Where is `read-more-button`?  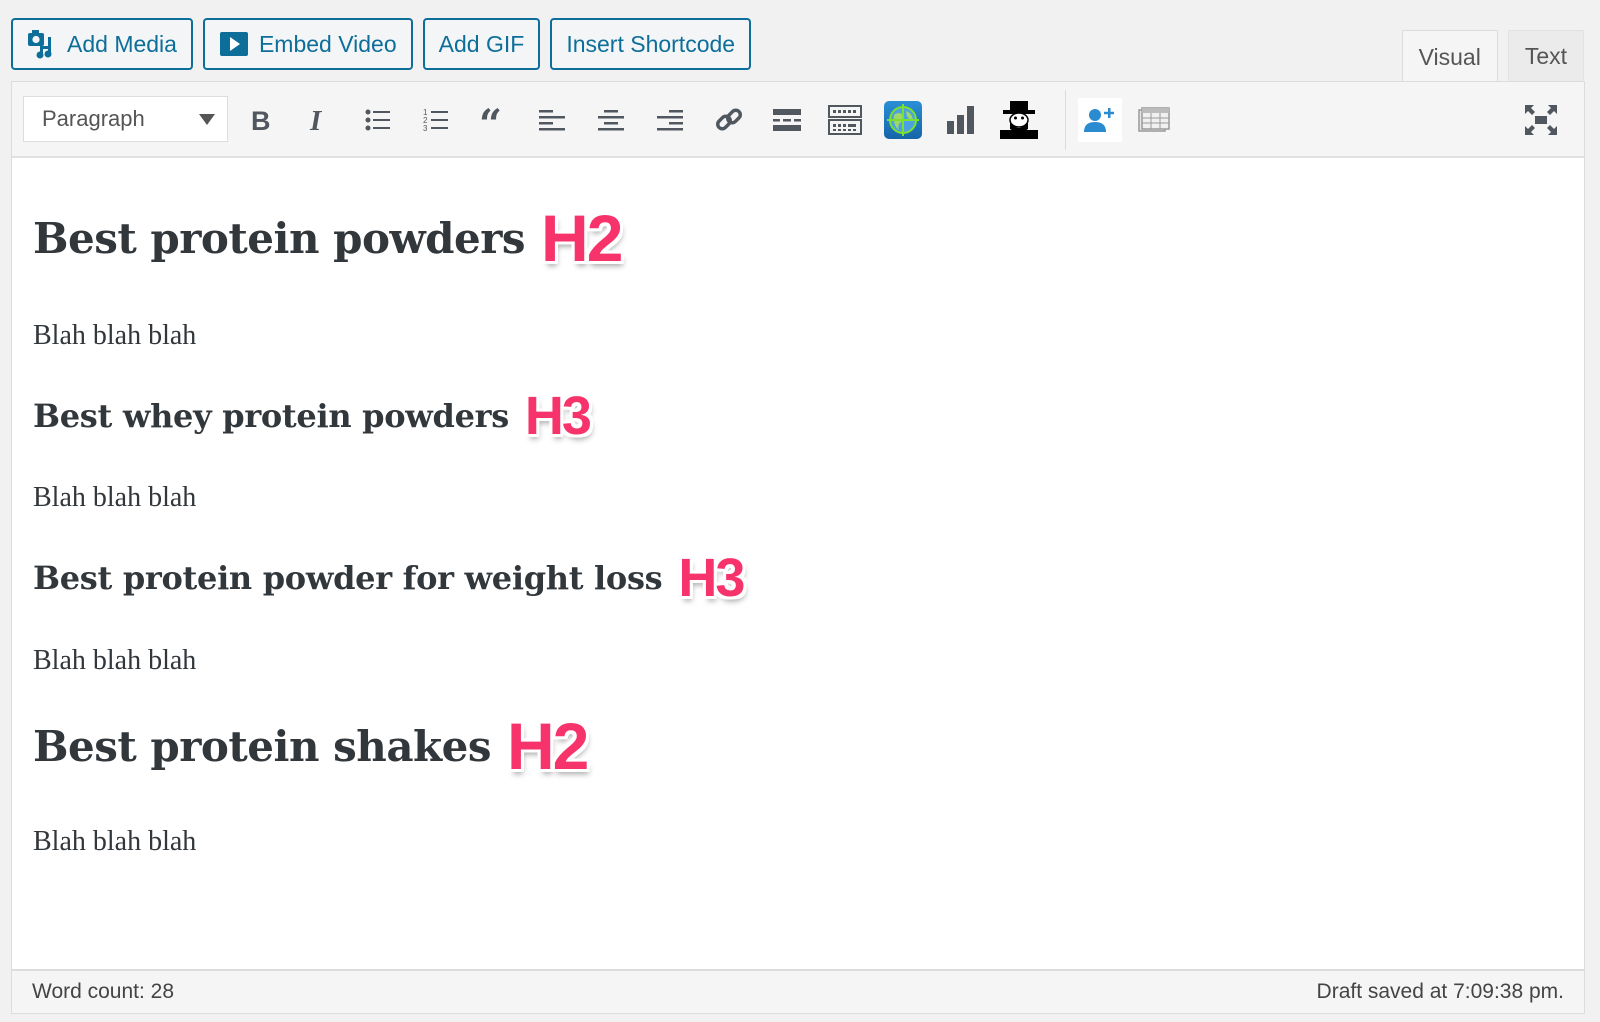
read-more-button is located at coordinates (787, 120).